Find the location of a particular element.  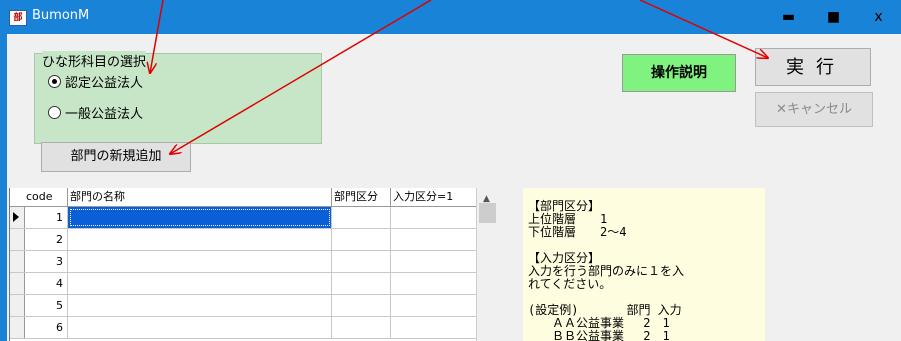

cell-code: 3 is located at coordinates (46, 261).